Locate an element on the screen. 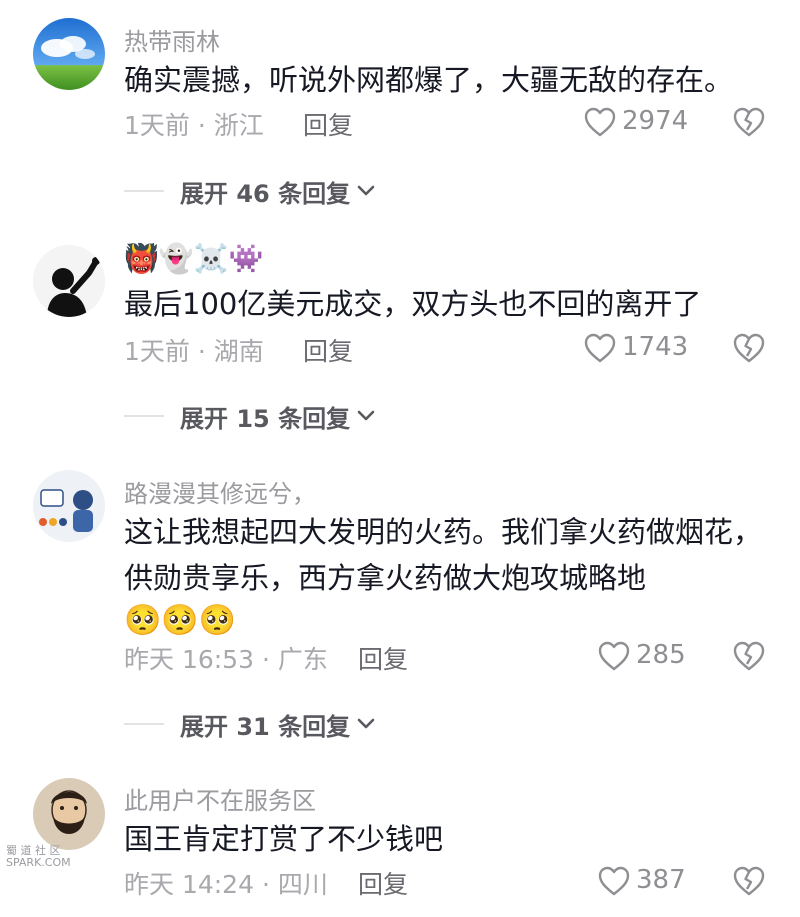 The width and height of the screenshot is (800, 917). comment-text: 确实震撼，听说外网都爆了，大疆无敌的存在。 is located at coordinates (429, 80).